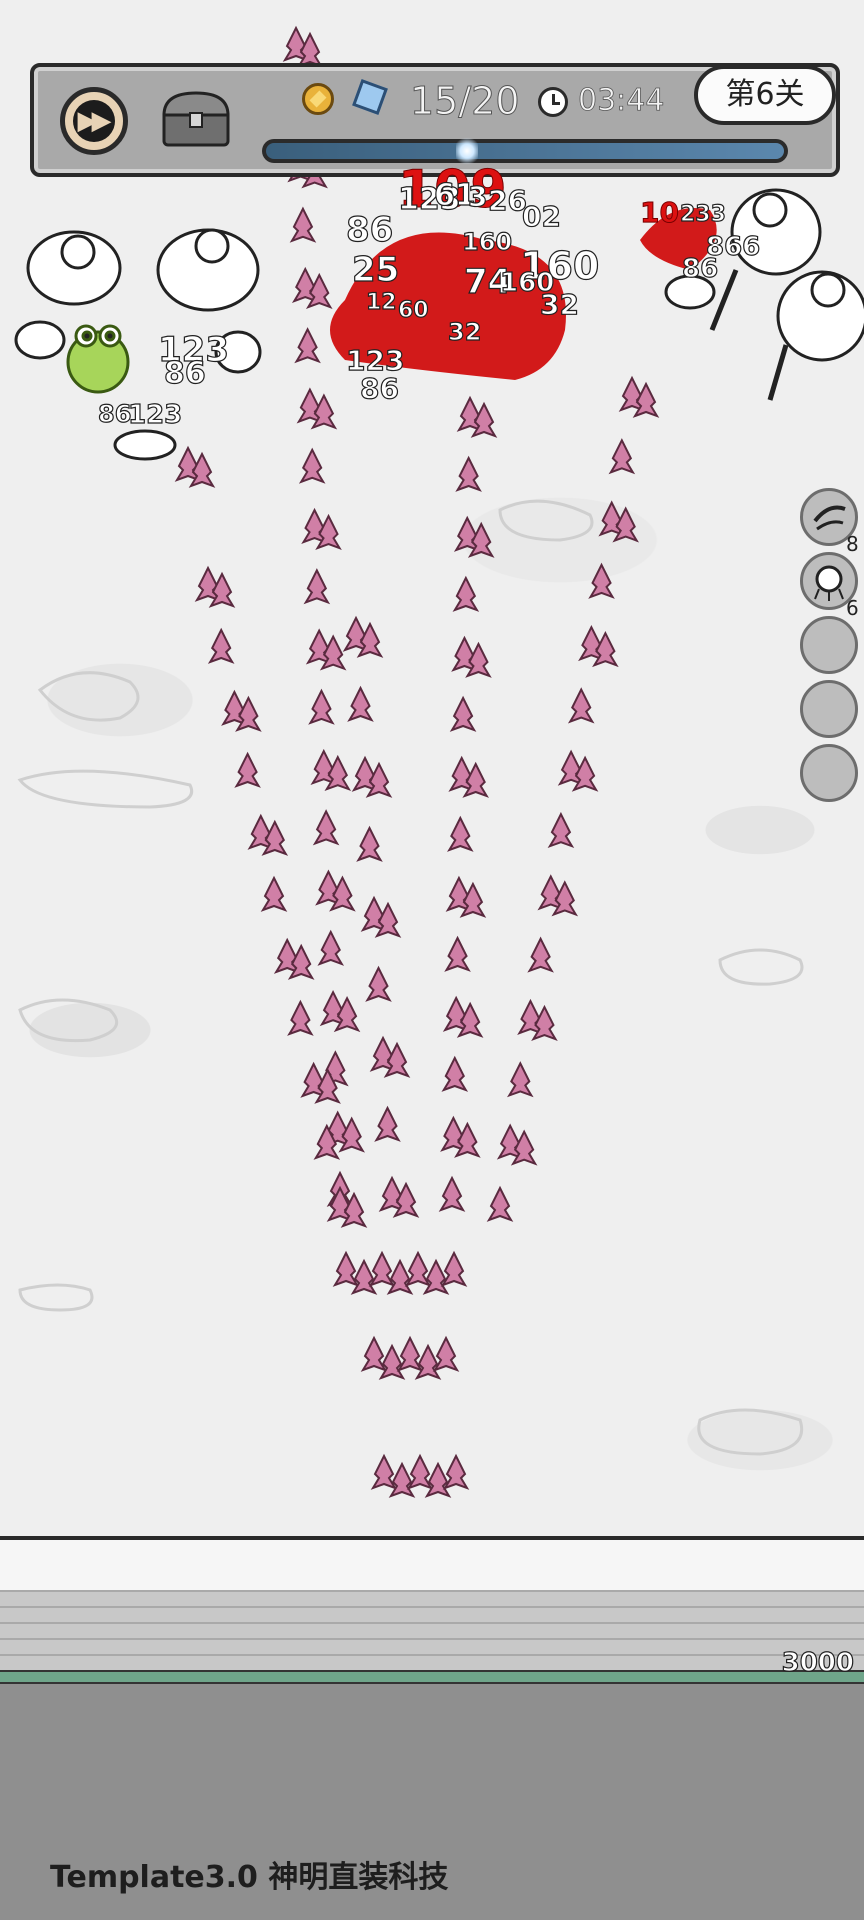 Image resolution: width=864 pixels, height=1920 pixels. I want to click on fast-forward-button: ▶▶, so click(94, 121).